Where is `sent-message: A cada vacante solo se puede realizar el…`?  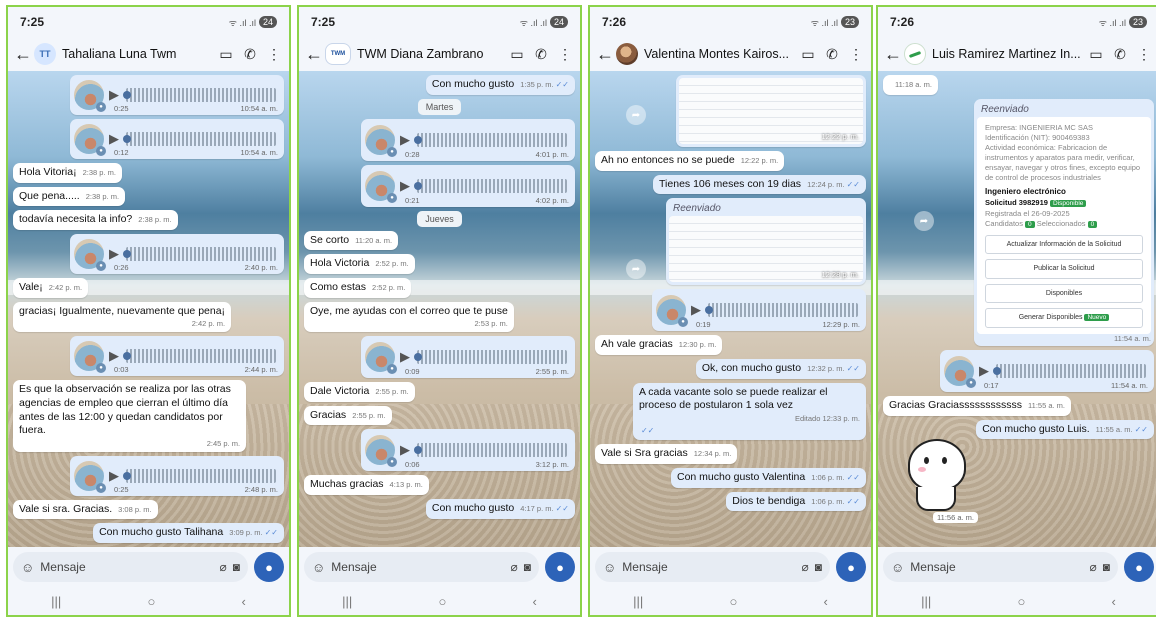 sent-message: A cada vacante solo se puede realizar el… is located at coordinates (749, 411).